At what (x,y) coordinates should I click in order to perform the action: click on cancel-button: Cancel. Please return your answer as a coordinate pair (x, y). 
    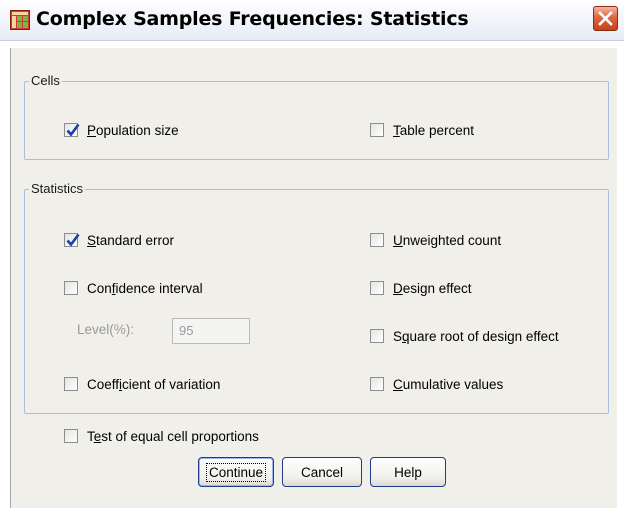
    Looking at the image, I should click on (322, 472).